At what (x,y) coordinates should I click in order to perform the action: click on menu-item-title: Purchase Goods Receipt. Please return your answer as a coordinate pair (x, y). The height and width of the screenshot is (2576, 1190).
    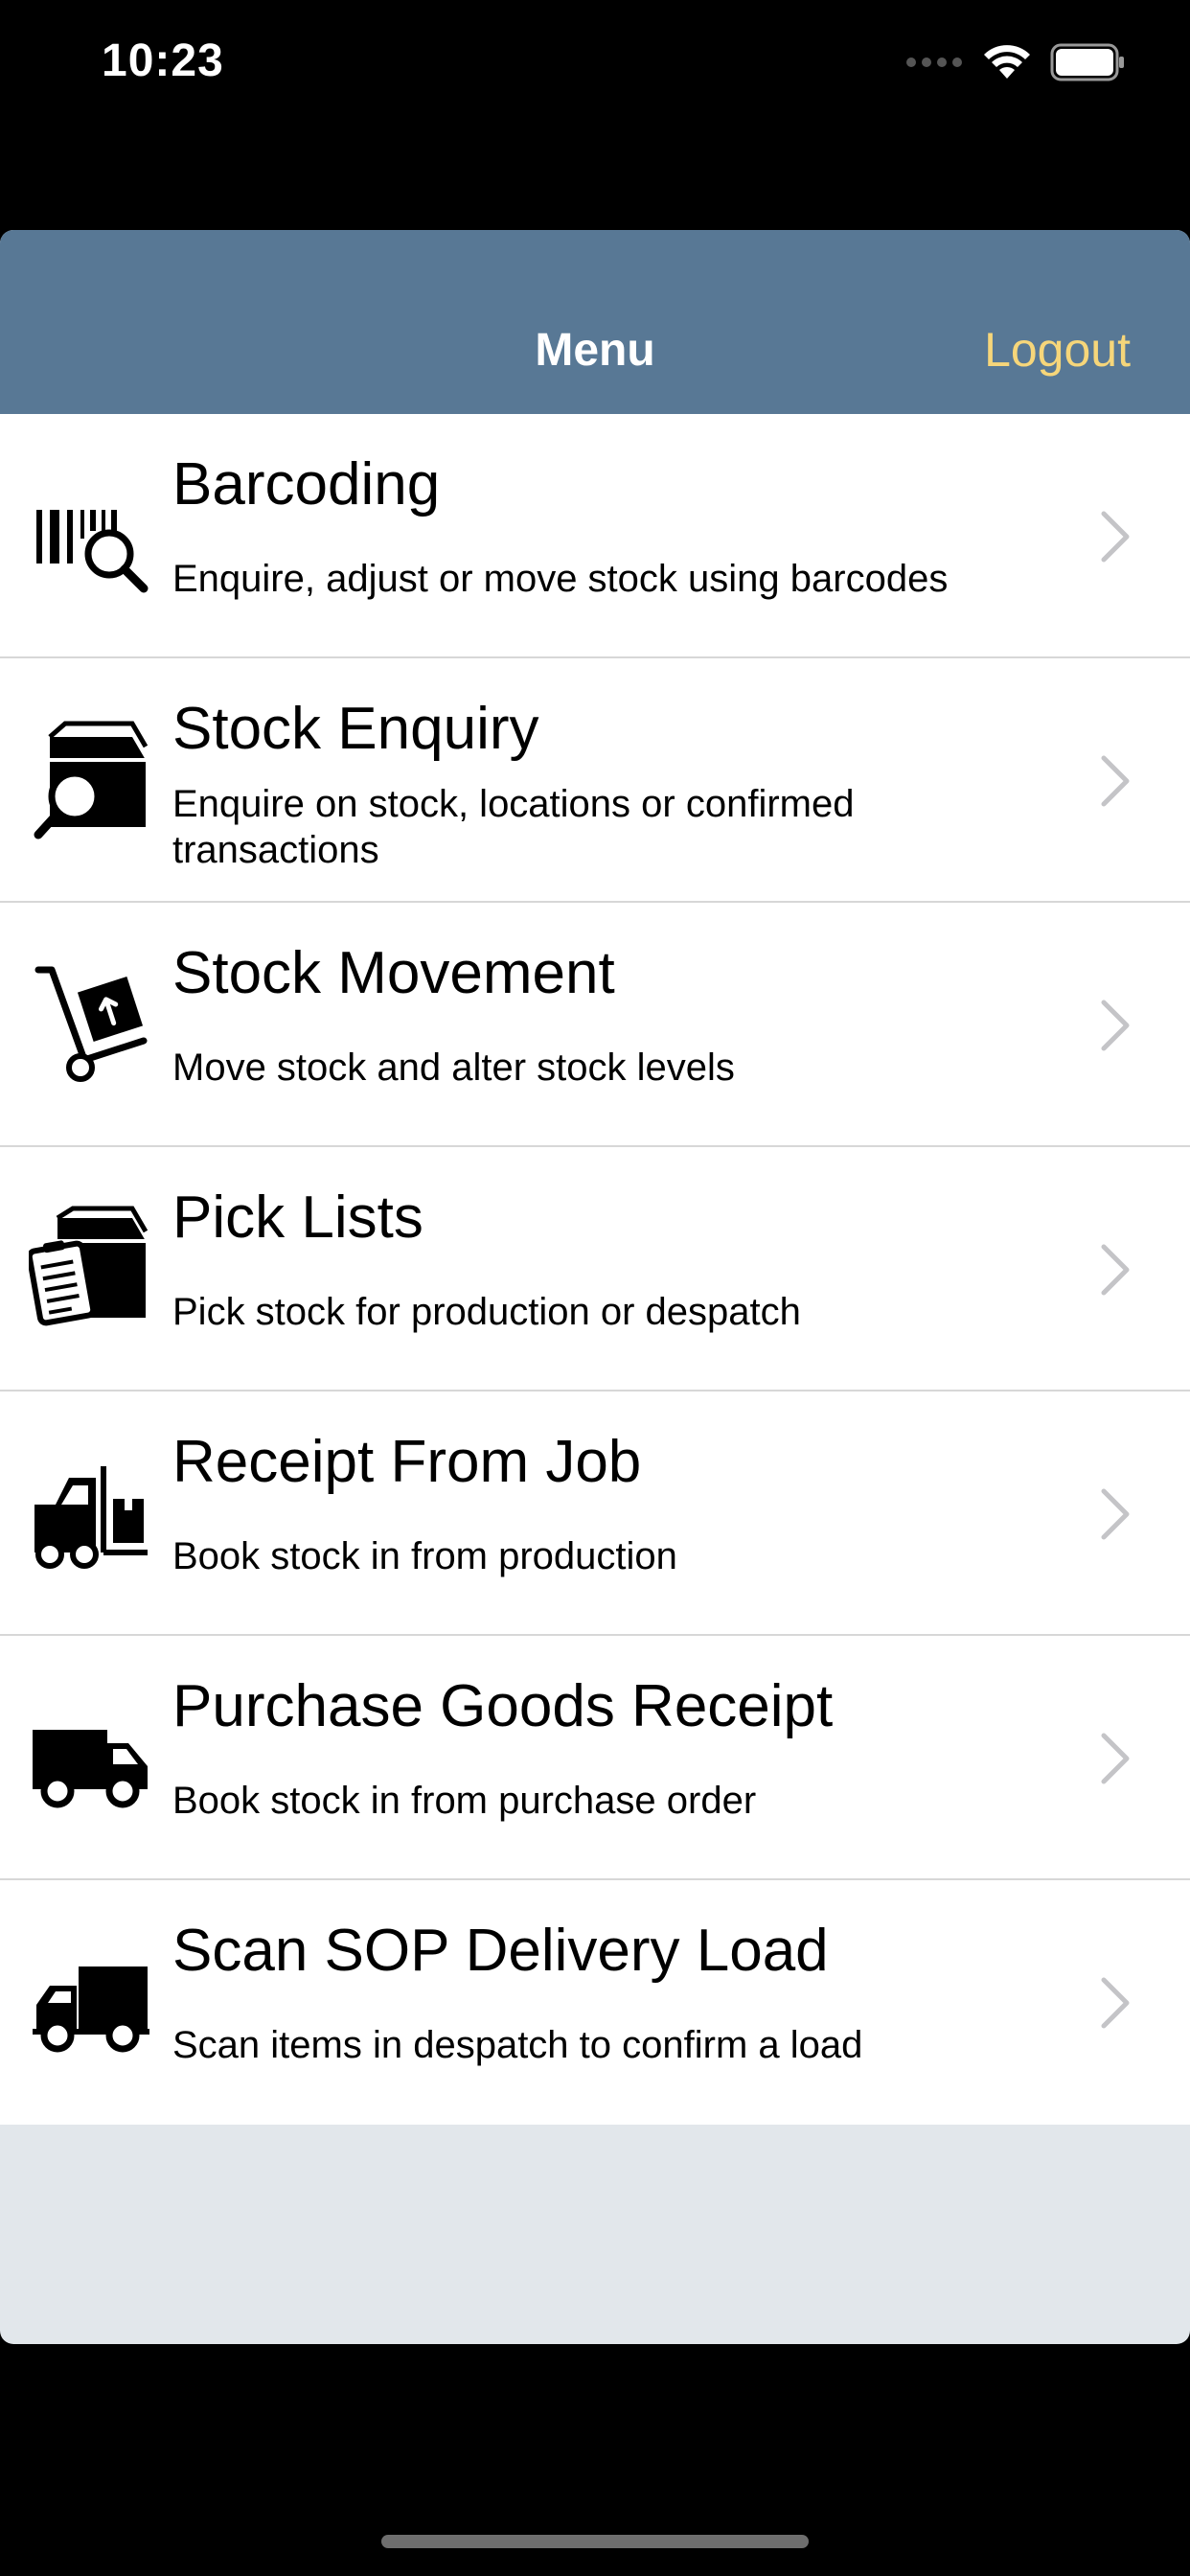
    Looking at the image, I should click on (503, 1706).